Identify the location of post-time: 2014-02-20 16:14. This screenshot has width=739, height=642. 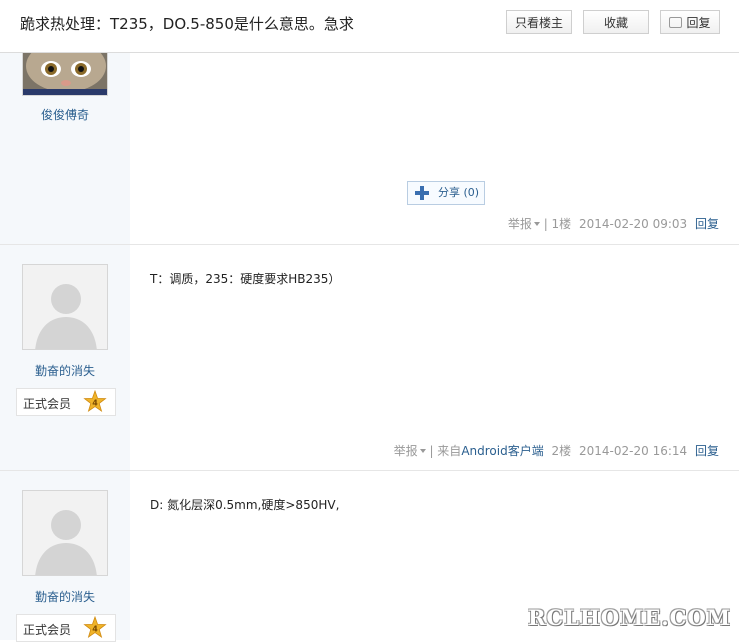
(633, 451).